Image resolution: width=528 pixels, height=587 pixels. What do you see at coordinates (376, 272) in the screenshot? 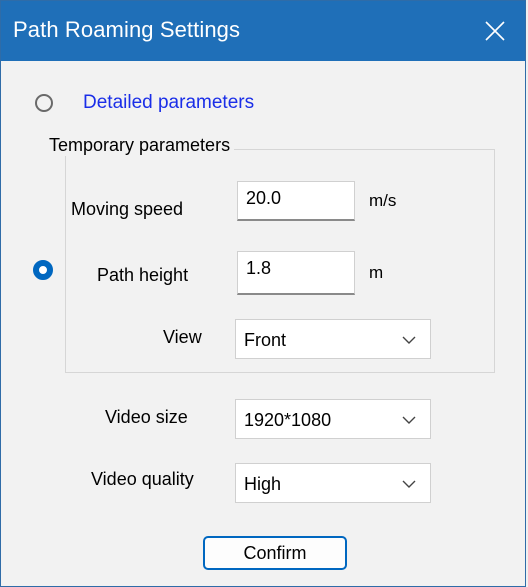
I see `path-height-unit: m` at bounding box center [376, 272].